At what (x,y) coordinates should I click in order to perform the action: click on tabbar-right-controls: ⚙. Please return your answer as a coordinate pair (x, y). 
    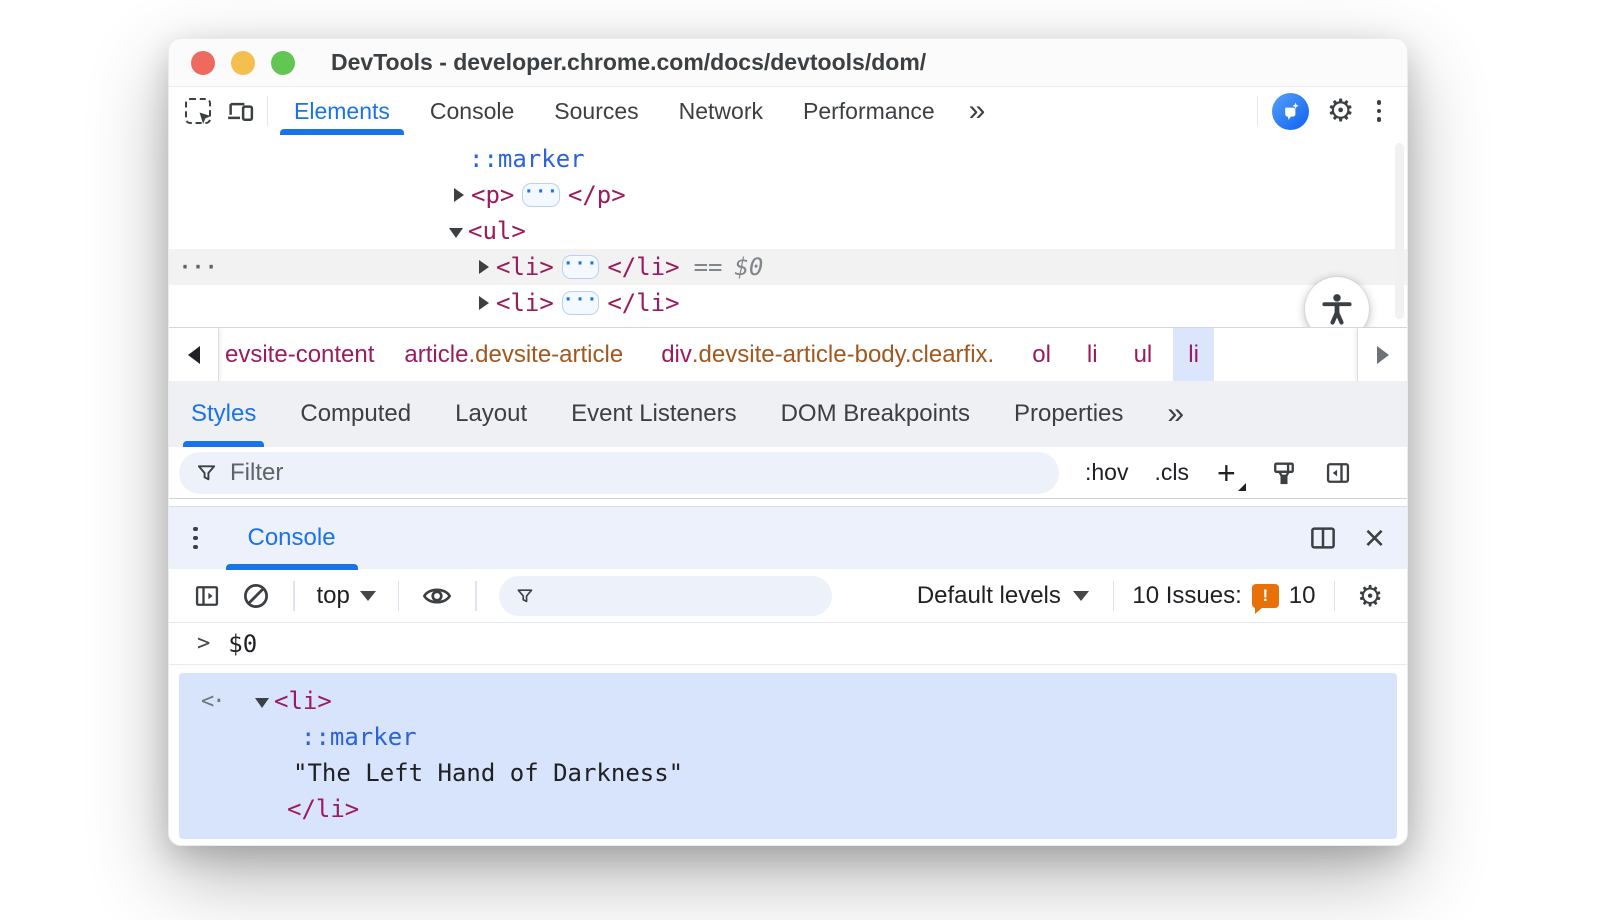
    Looking at the image, I should click on (1329, 111).